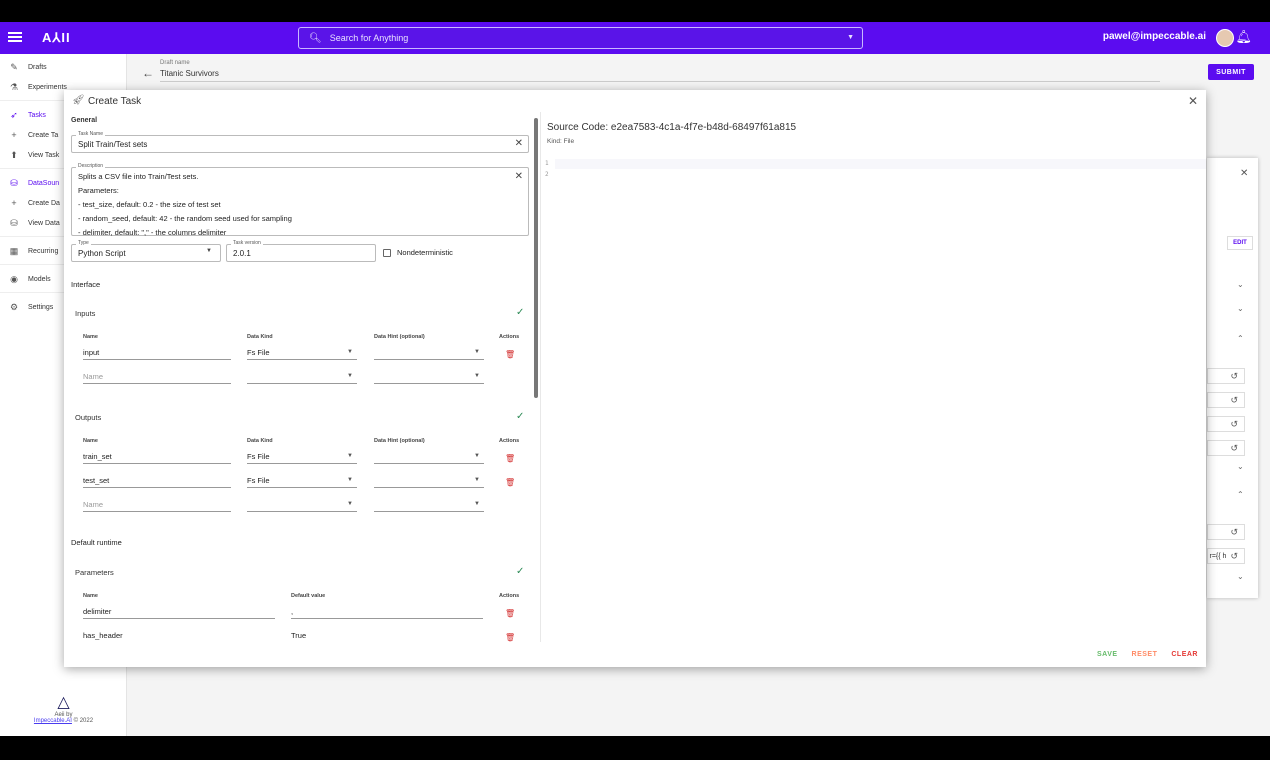  Describe the element at coordinates (1184, 654) in the screenshot. I see `clear-button: CLEAR` at that location.